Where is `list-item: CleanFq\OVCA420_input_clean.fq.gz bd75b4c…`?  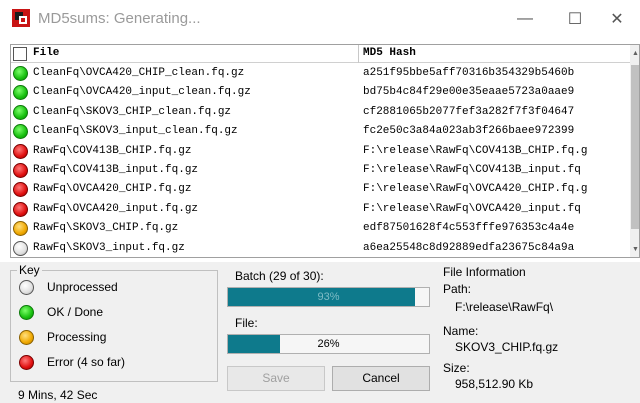
list-item: CleanFq\OVCA420_input_clean.fq.gz bd75b4c… is located at coordinates (320, 92).